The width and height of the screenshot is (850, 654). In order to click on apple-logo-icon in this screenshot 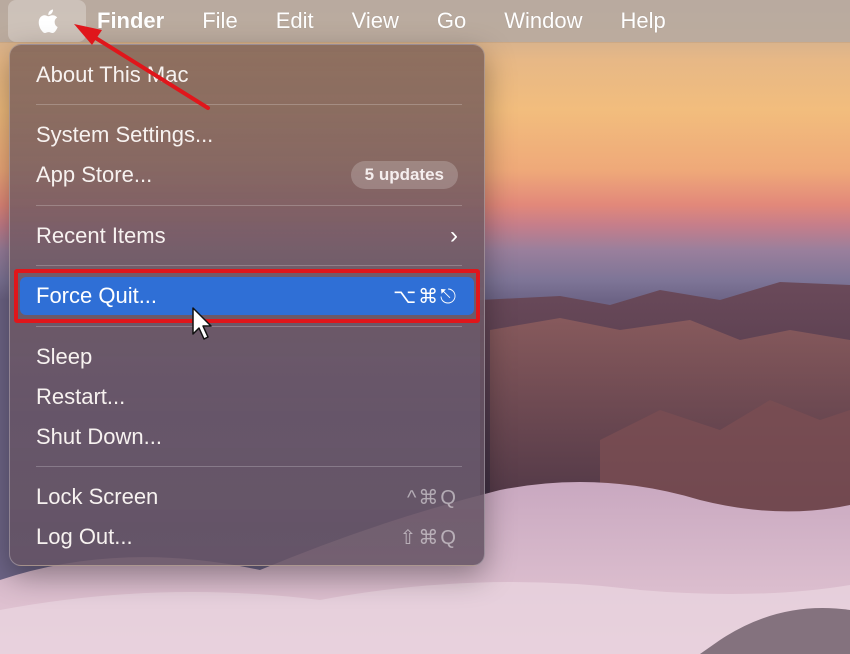, I will do `click(48, 21)`.